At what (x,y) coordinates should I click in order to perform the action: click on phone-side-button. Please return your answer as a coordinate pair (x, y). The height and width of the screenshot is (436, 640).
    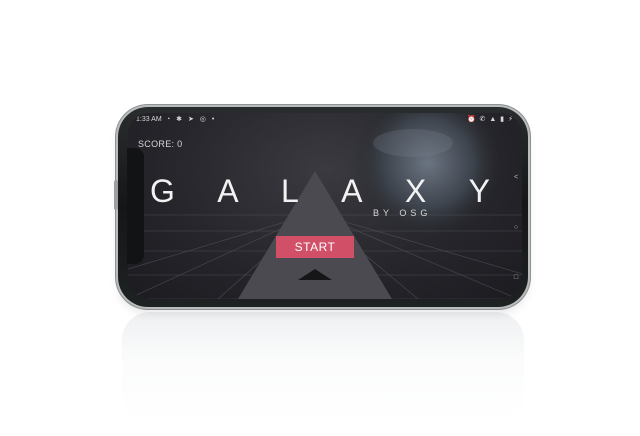
    Looking at the image, I should click on (116, 195).